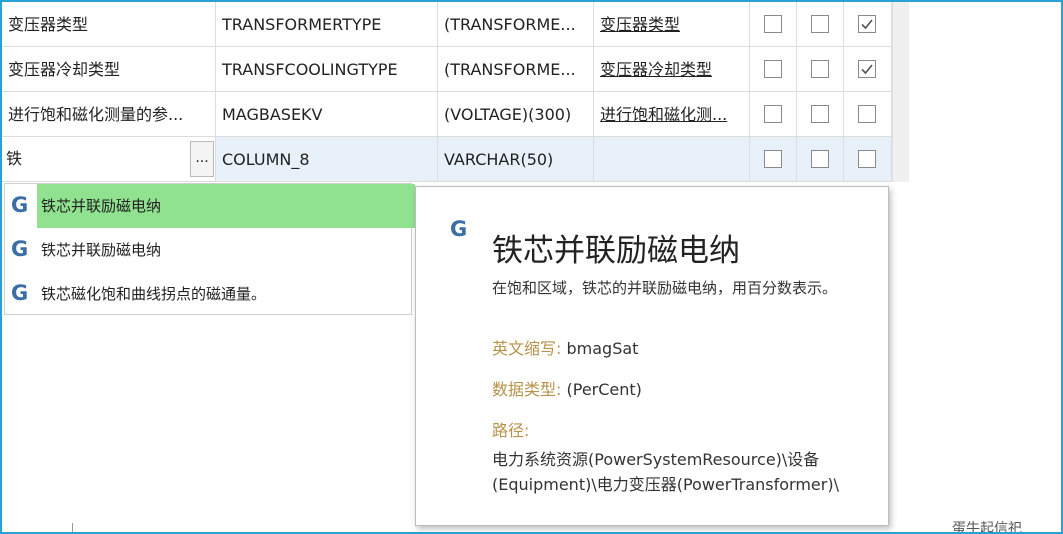  What do you see at coordinates (672, 159) in the screenshot?
I see `reference-cell` at bounding box center [672, 159].